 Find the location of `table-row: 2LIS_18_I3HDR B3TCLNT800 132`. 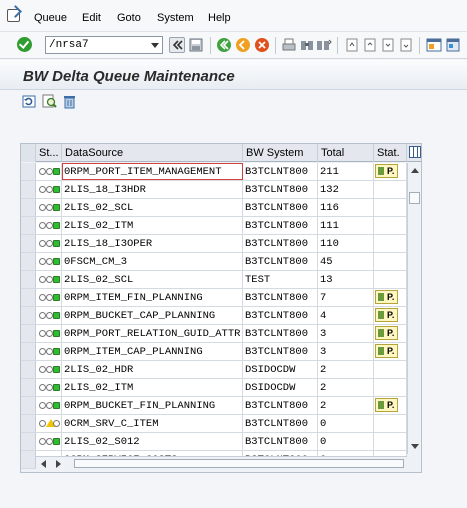

table-row: 2LIS_18_I3HDR B3TCLNT800 132 is located at coordinates (214, 190).